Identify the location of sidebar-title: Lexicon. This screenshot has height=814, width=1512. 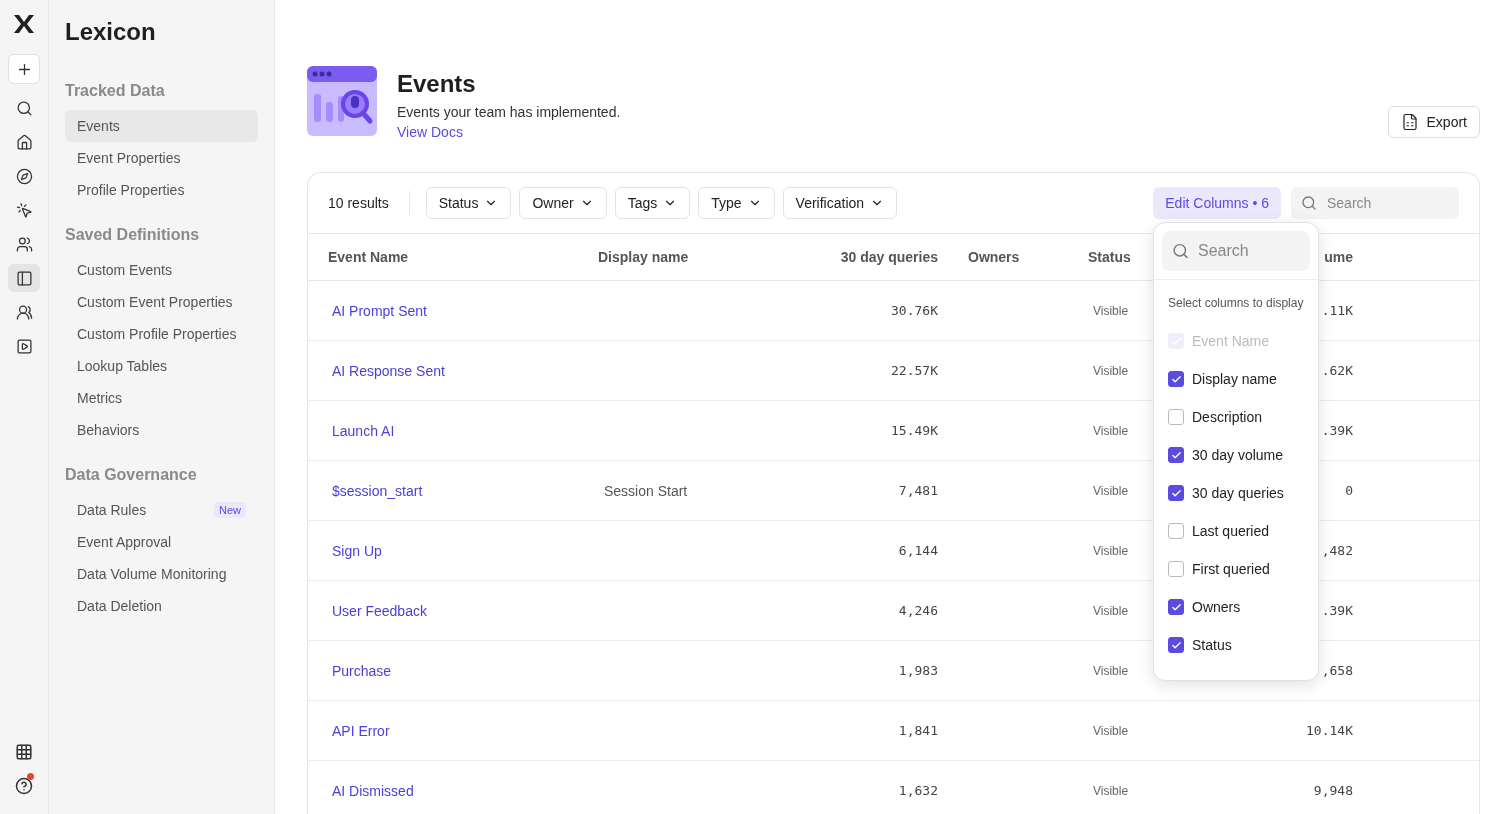
(111, 32).